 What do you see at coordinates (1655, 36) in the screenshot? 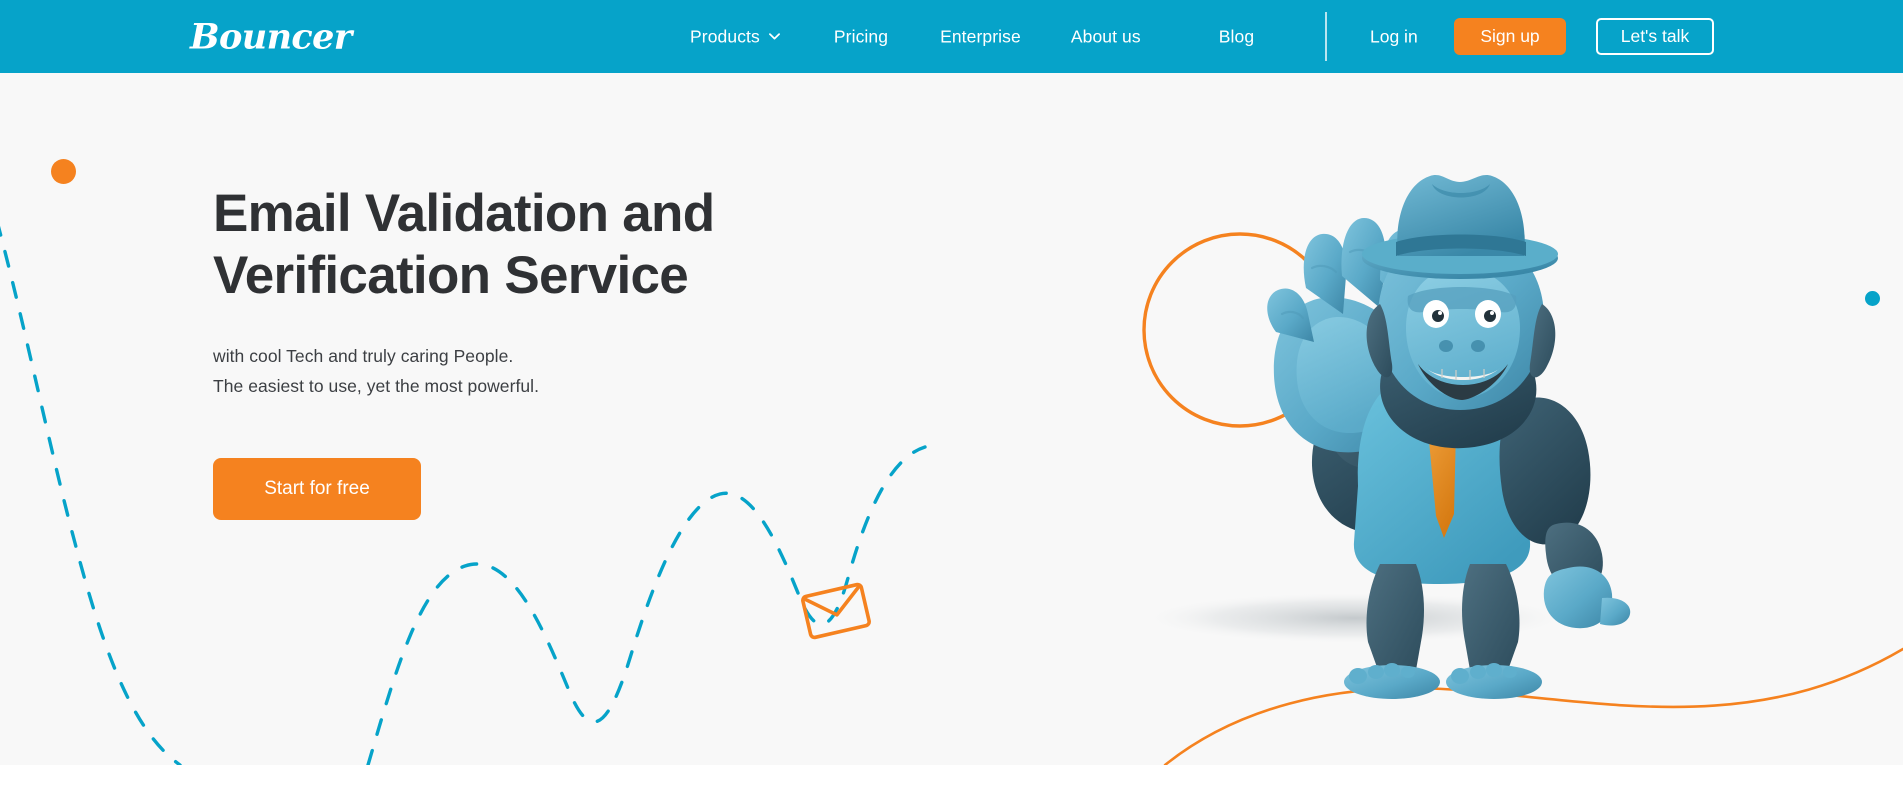
I see `lets-talk-button: Let's talk` at bounding box center [1655, 36].